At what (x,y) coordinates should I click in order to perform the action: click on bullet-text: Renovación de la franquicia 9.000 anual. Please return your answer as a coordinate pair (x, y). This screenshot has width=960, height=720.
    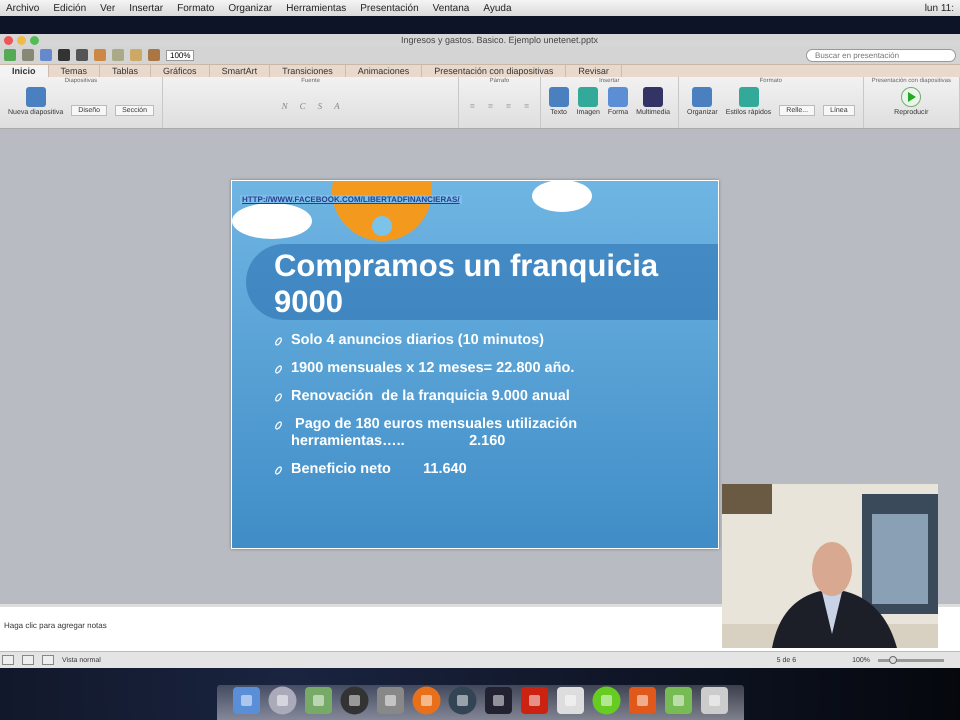
    Looking at the image, I should click on (431, 396).